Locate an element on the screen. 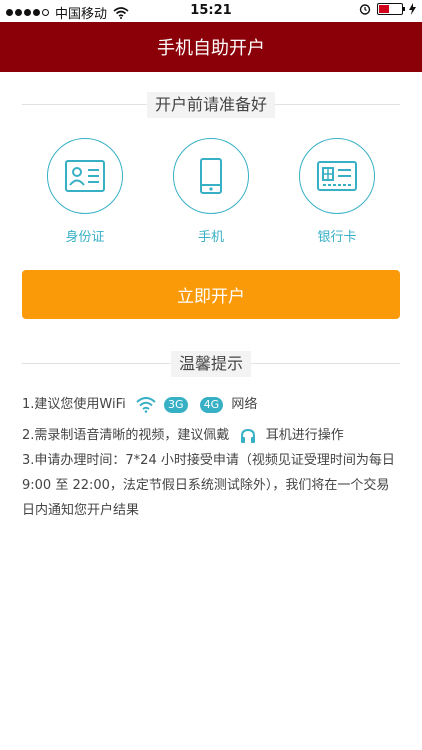 The width and height of the screenshot is (422, 750). bank-card-circle is located at coordinates (337, 176).